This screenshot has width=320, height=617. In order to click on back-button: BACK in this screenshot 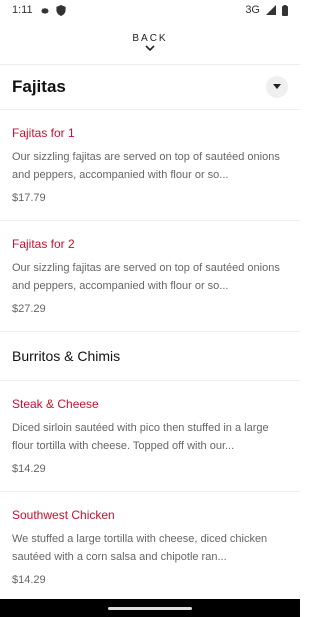, I will do `click(150, 42)`.